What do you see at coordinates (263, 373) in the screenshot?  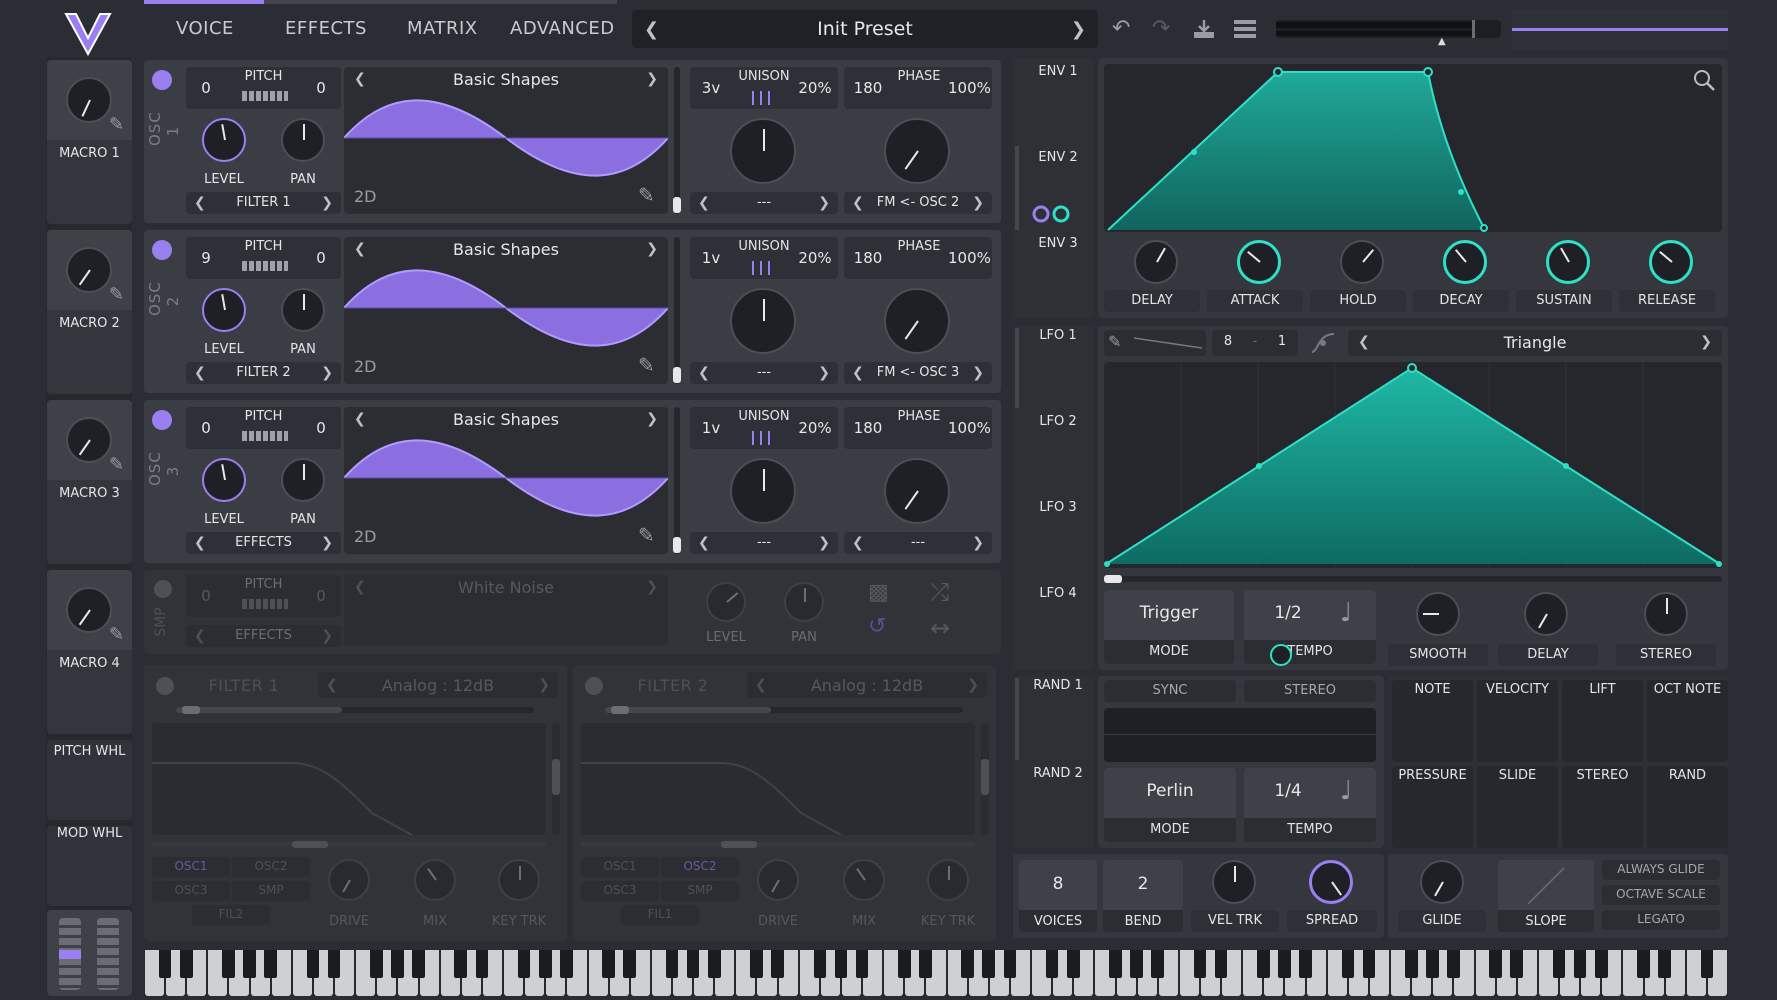 I see `route-selector: ❮ FILTER 2 ❯` at bounding box center [263, 373].